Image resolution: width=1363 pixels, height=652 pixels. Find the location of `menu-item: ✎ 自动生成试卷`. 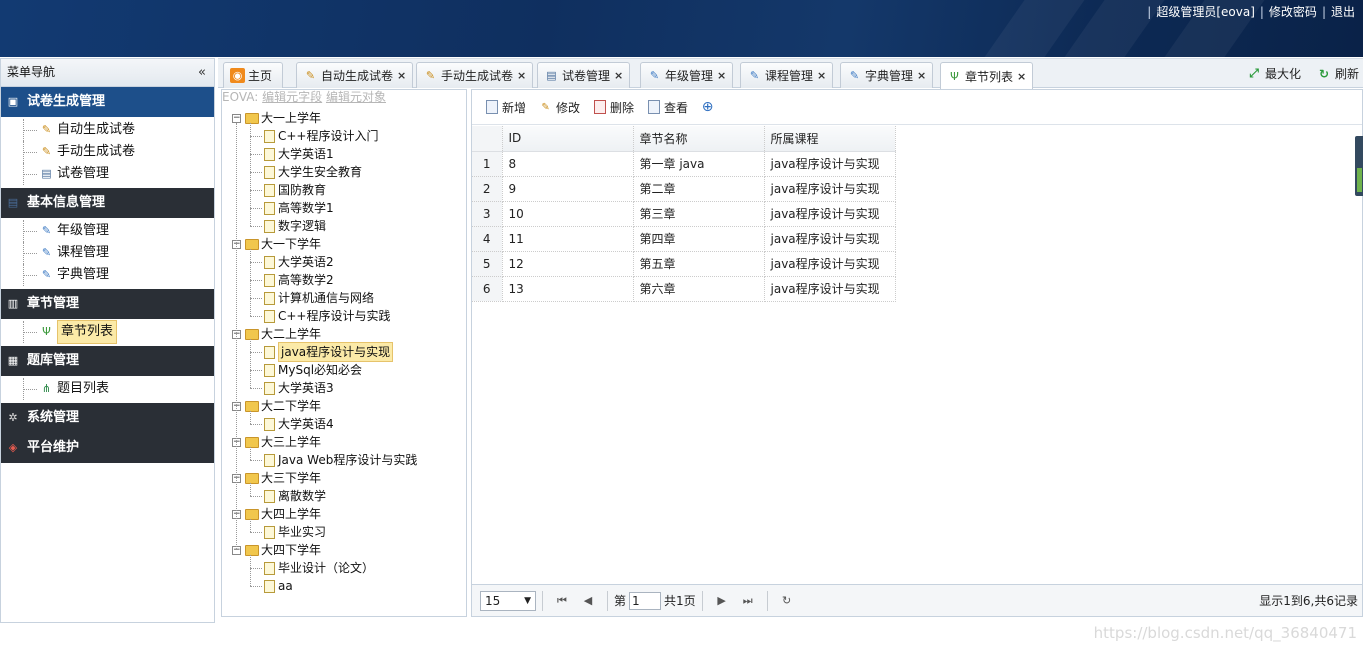

menu-item: ✎ 自动生成试卷 is located at coordinates (107, 130).